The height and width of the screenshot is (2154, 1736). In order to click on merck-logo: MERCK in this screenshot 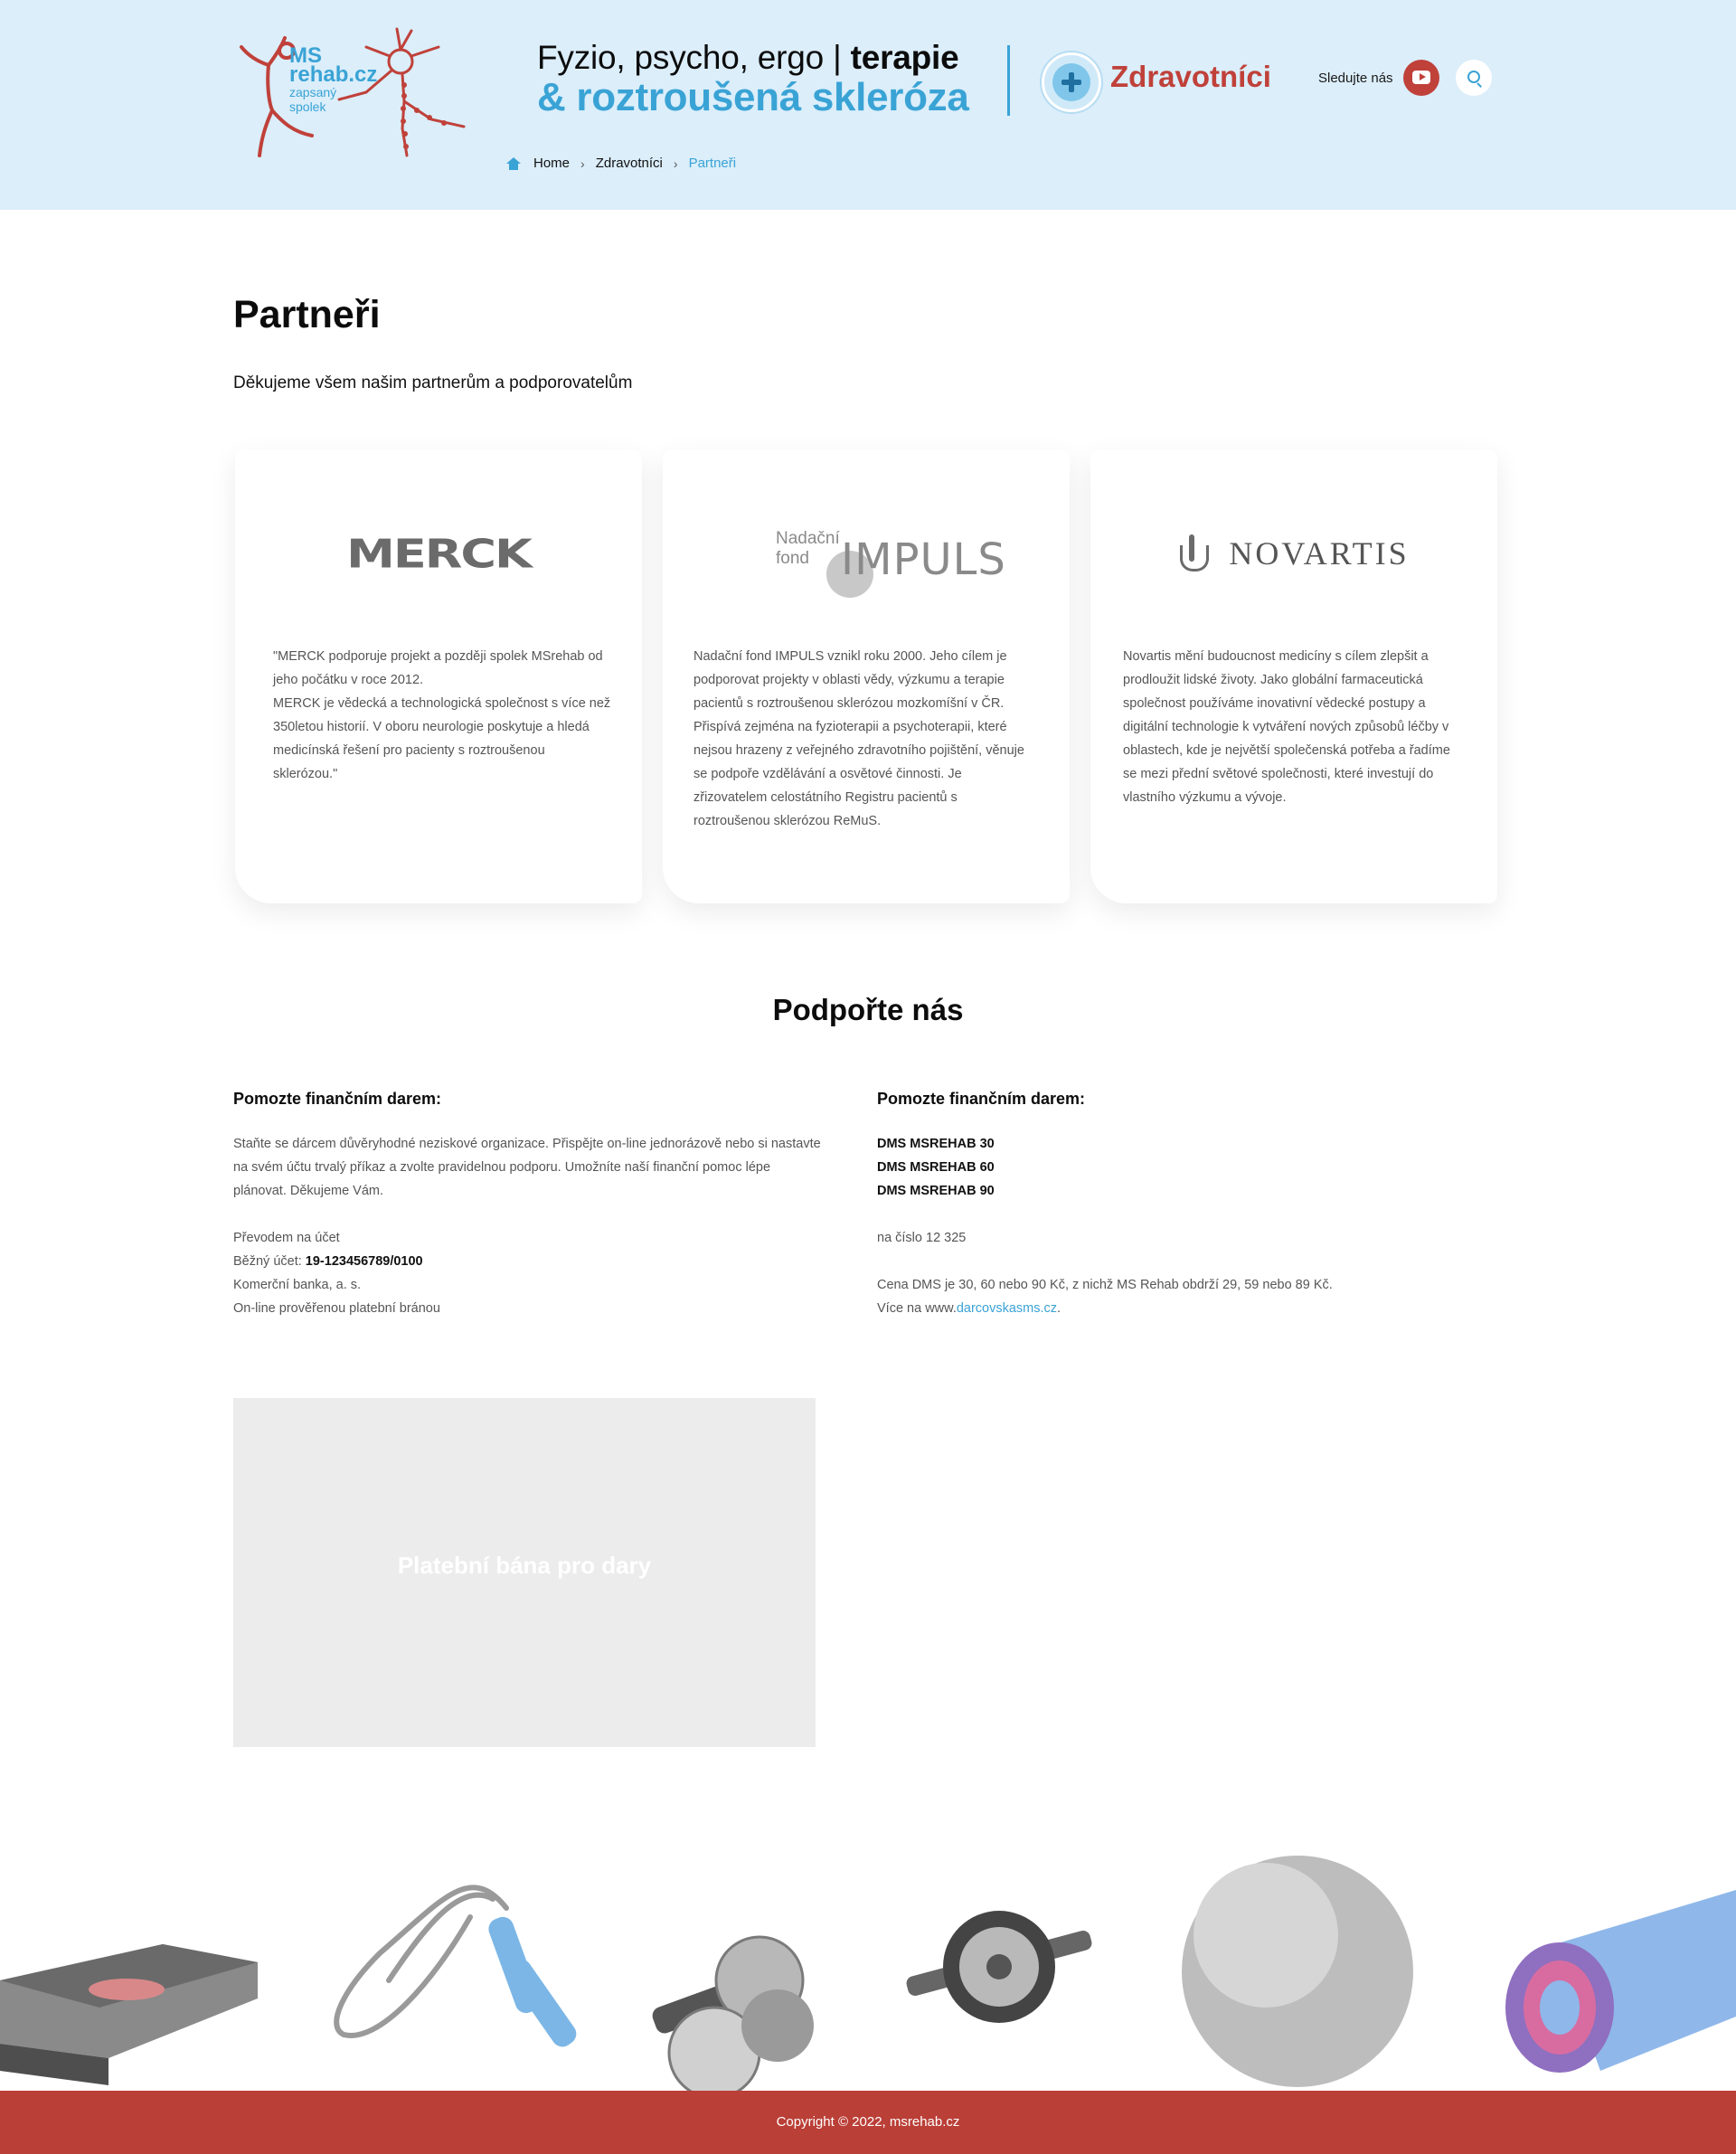, I will do `click(439, 553)`.